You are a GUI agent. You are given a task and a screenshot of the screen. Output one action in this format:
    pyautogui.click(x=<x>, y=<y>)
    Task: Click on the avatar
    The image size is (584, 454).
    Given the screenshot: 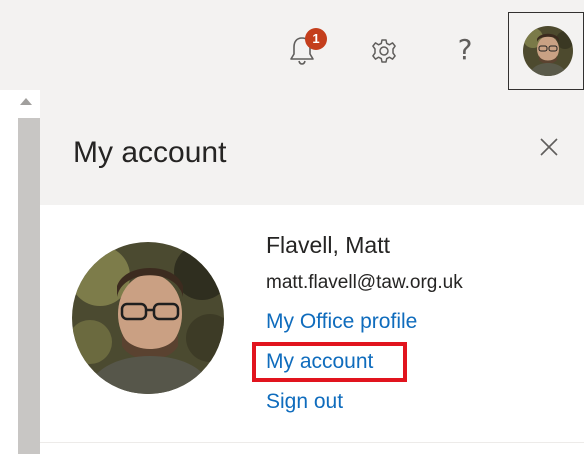 What is the action you would take?
    pyautogui.click(x=548, y=51)
    